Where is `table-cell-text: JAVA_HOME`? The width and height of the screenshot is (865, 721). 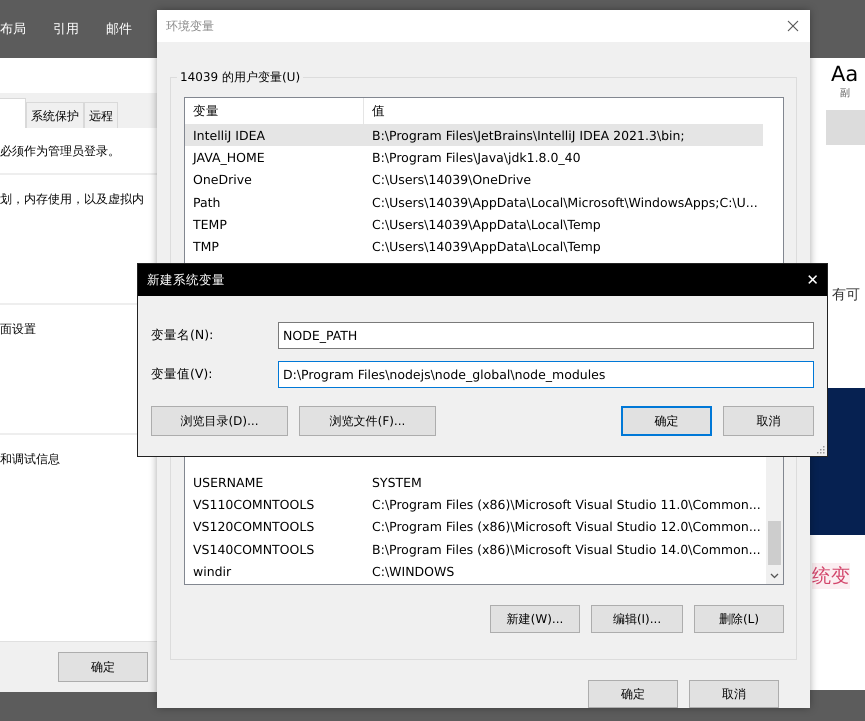
table-cell-text: JAVA_HOME is located at coordinates (229, 157).